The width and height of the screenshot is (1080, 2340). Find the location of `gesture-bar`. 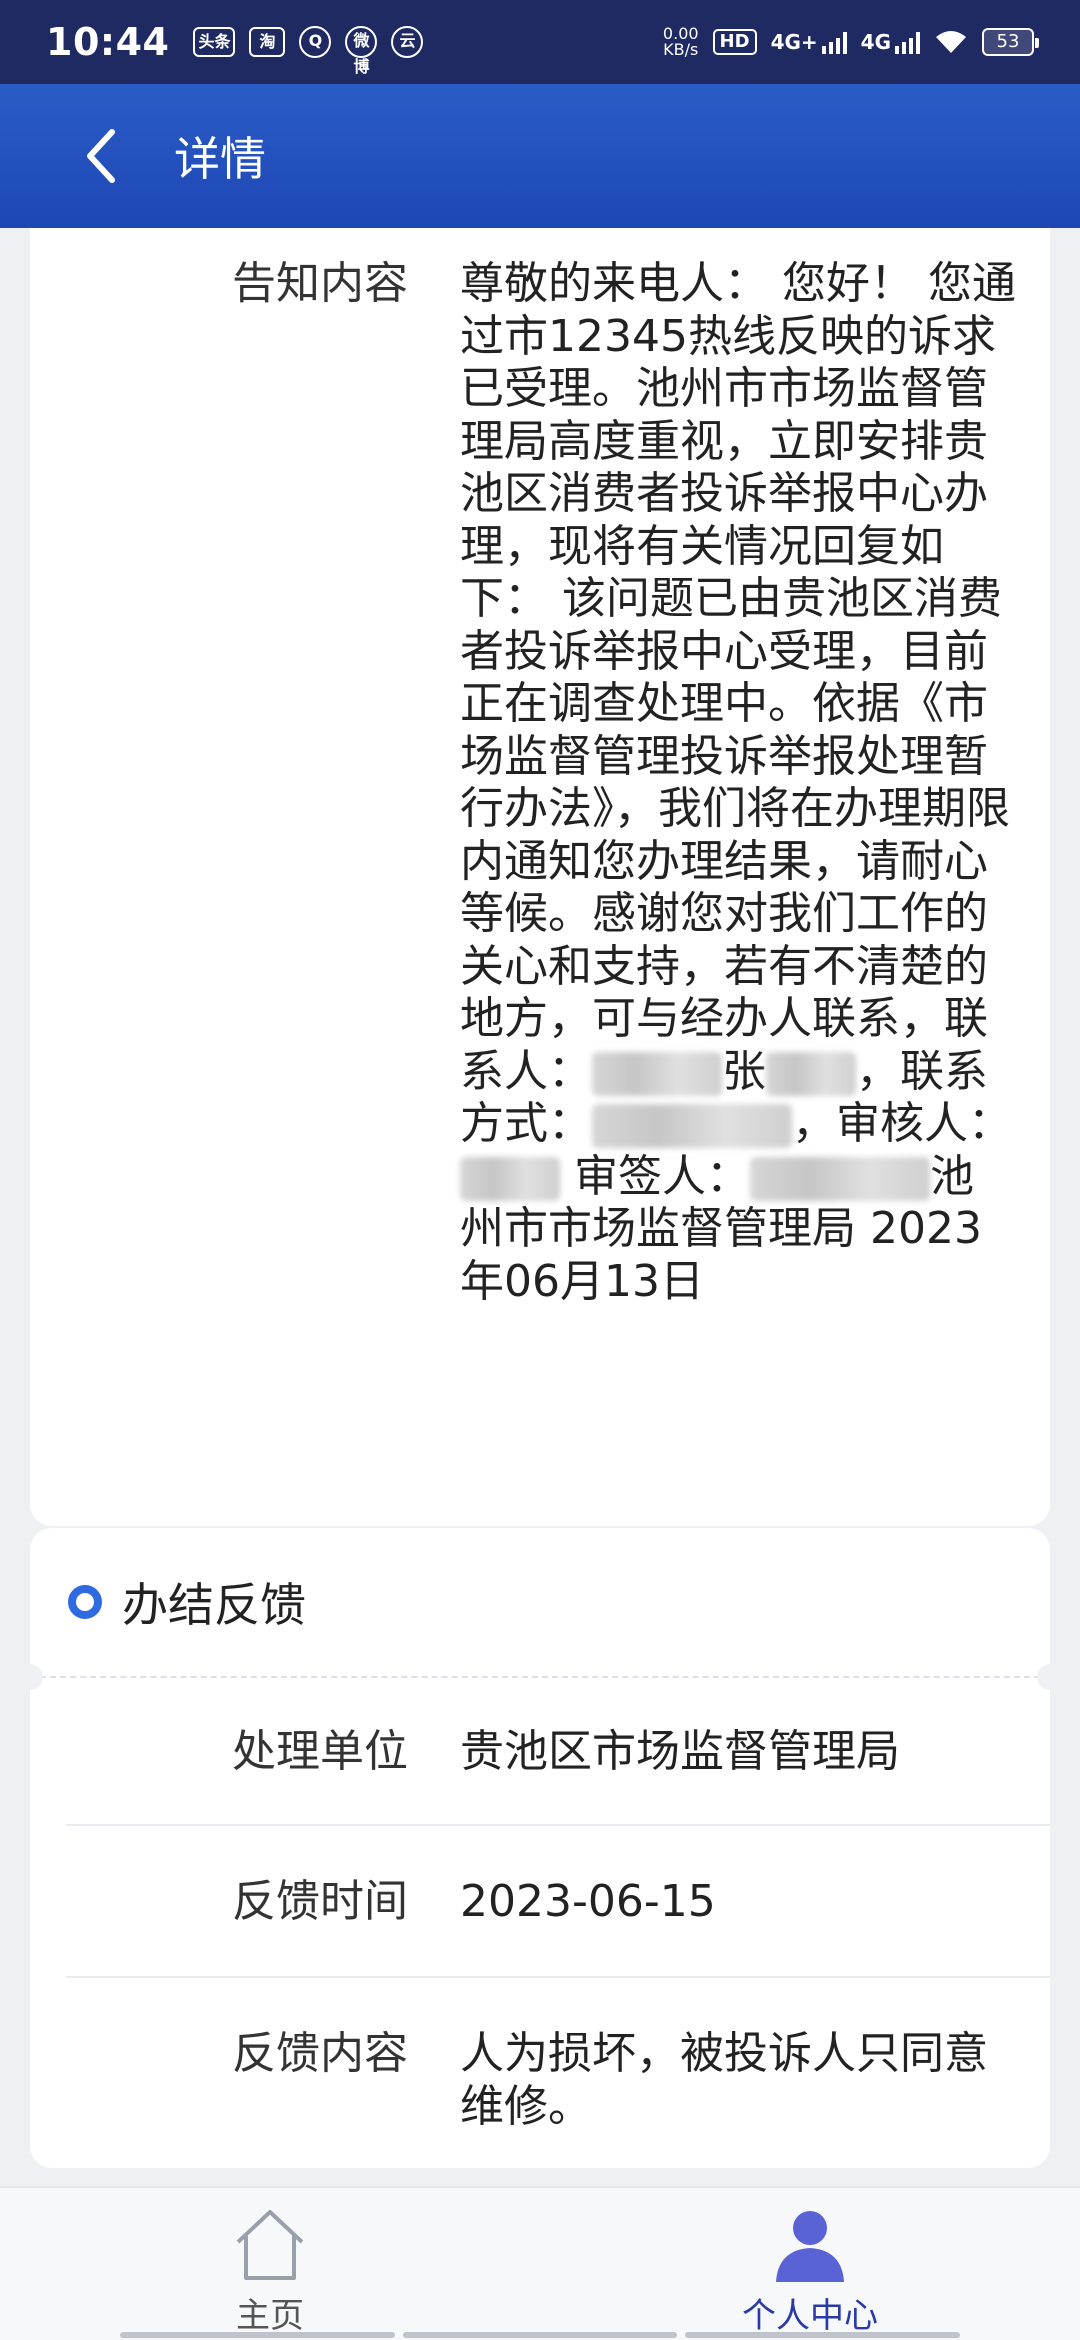

gesture-bar is located at coordinates (540, 2335).